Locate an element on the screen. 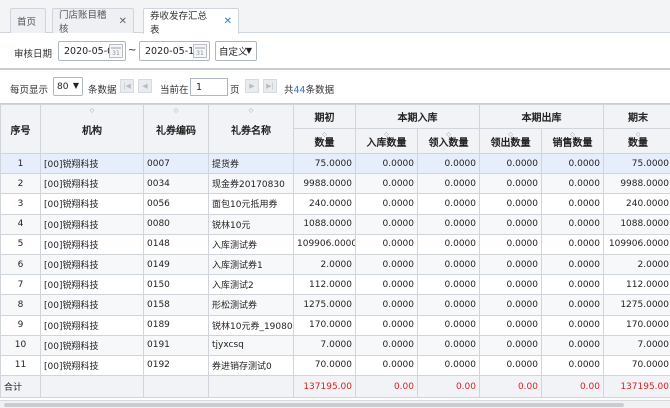 The width and height of the screenshot is (670, 408). cell-seq: 8 is located at coordinates (20, 305).